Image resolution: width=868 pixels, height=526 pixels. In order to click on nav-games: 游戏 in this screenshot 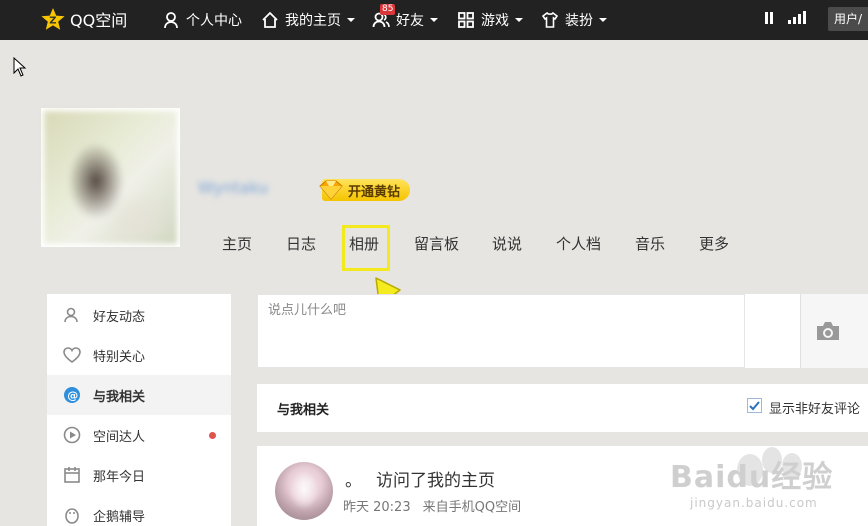, I will do `click(490, 20)`.